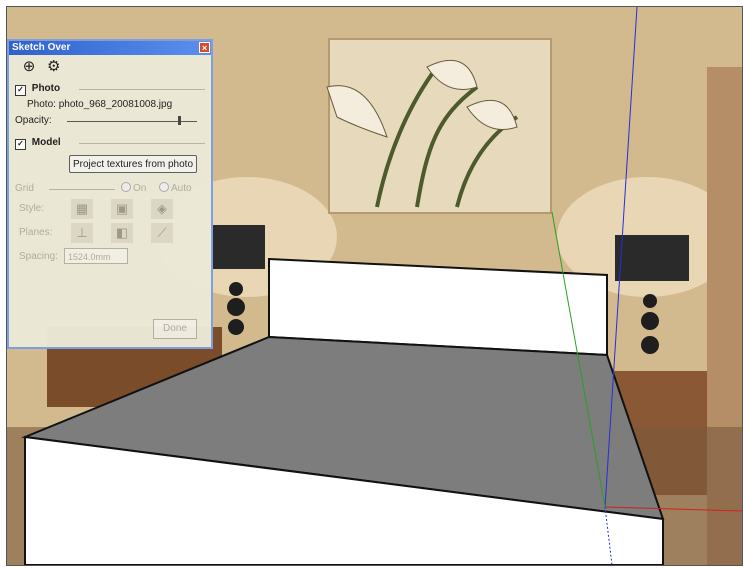 Image resolution: width=743 pixels, height=568 pixels. Describe the element at coordinates (110, 233) in the screenshot. I see `grid-planes-row: Planes: ⊥ ◧ ⟋` at that location.